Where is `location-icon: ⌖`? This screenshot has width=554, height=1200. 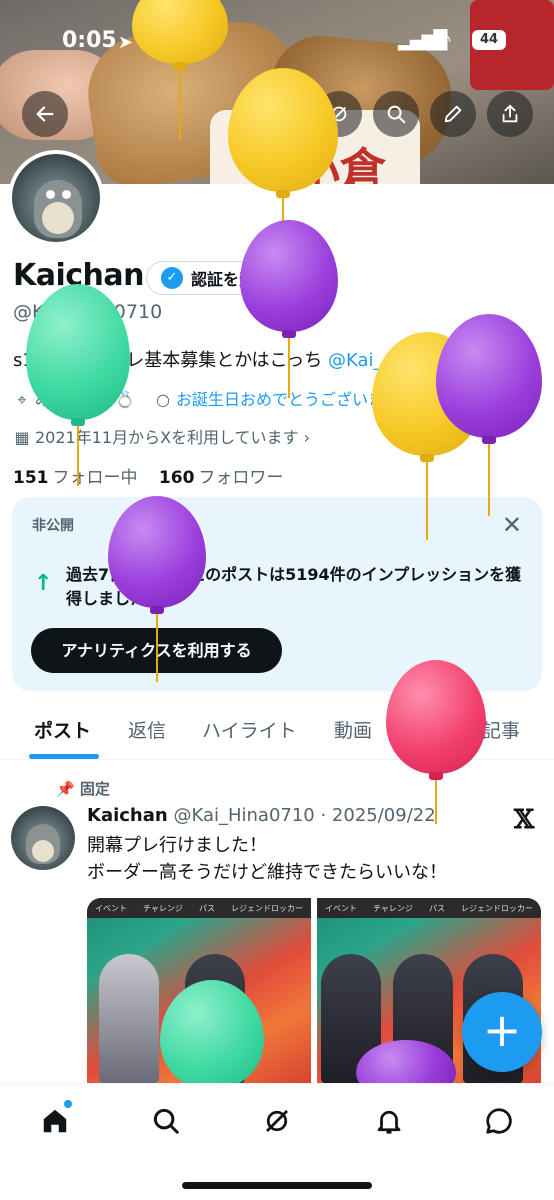
location-icon: ⌖ is located at coordinates (22, 399).